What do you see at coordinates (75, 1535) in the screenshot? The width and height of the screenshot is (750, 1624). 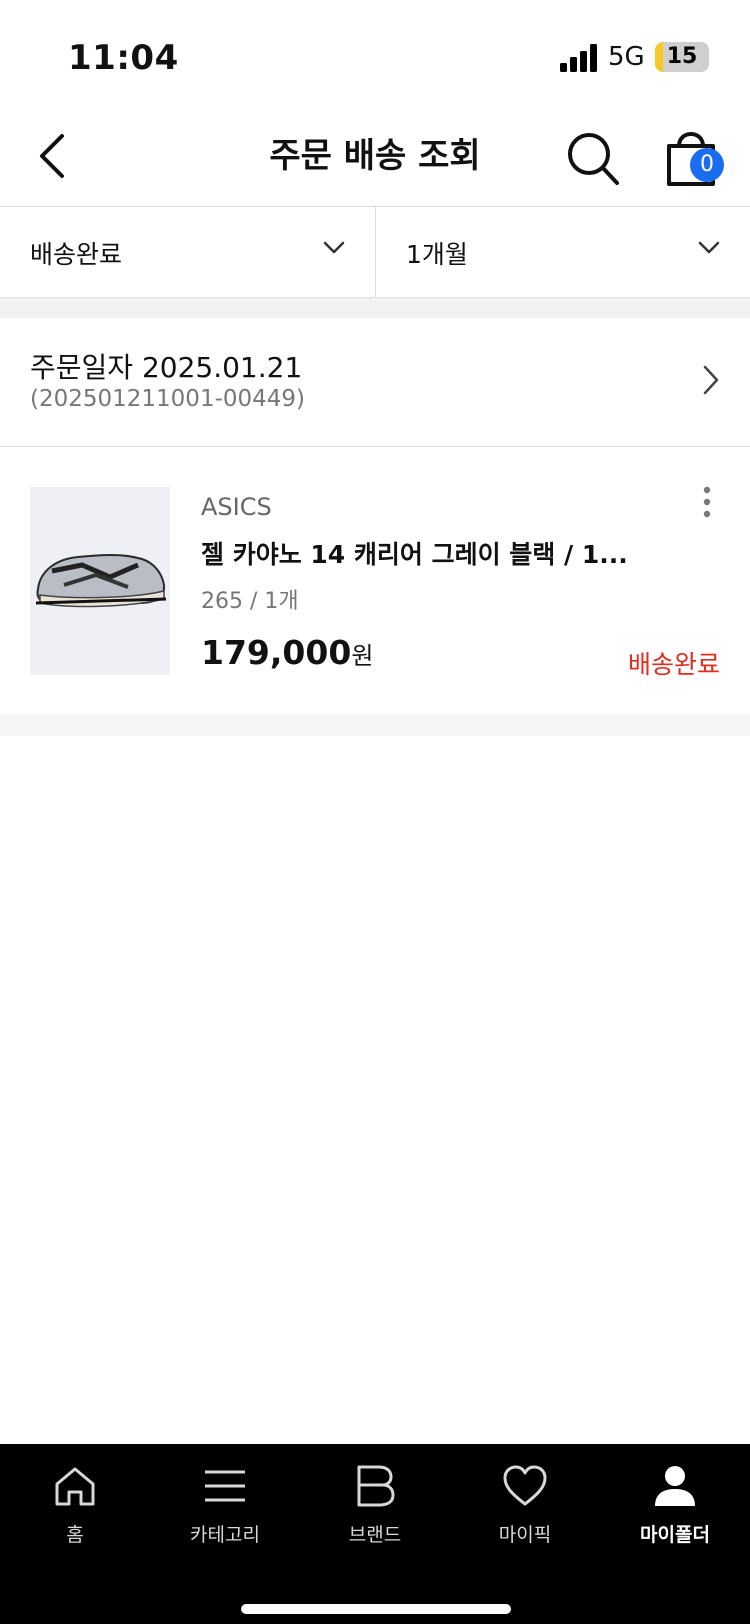 I see `nav-label: 홈` at bounding box center [75, 1535].